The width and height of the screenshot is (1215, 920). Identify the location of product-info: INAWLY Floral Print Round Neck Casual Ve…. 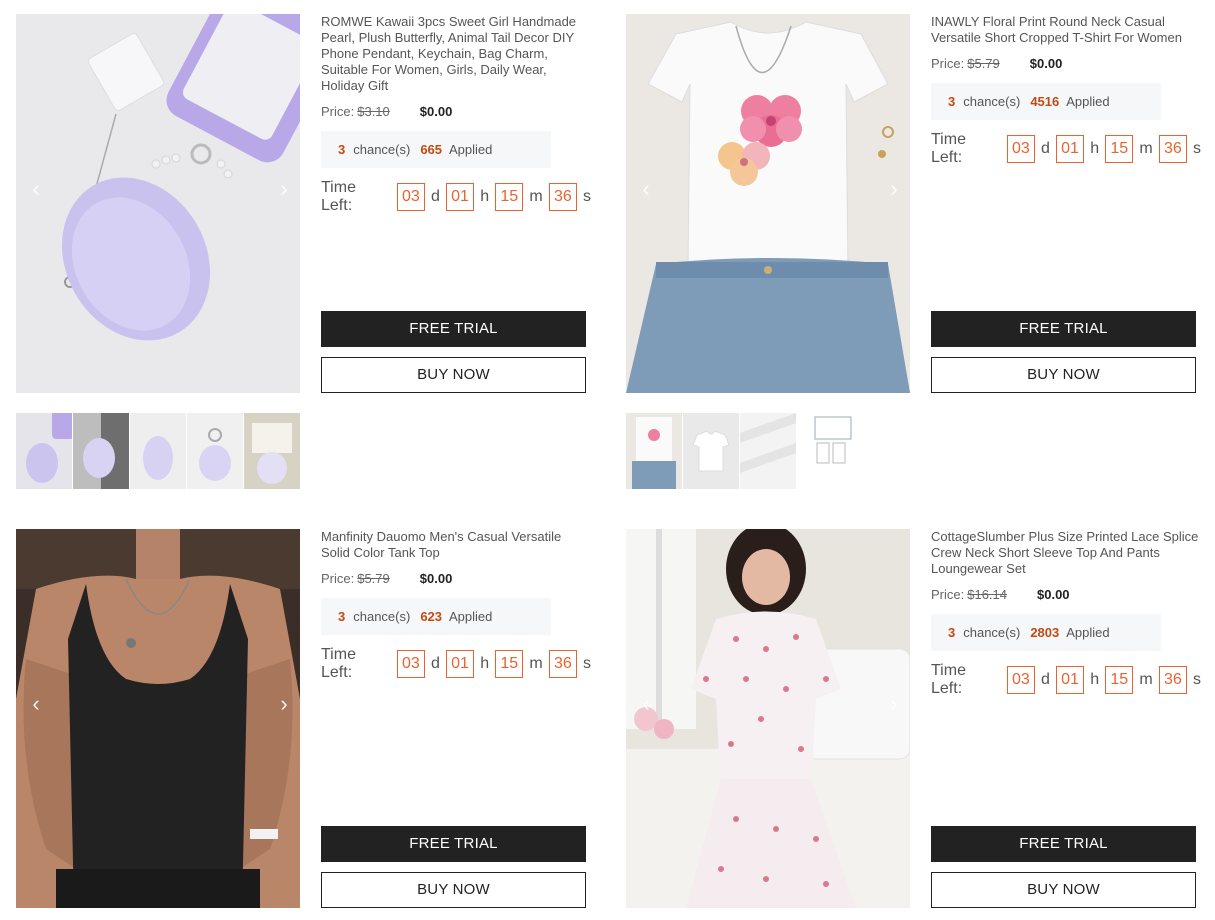
(1066, 90).